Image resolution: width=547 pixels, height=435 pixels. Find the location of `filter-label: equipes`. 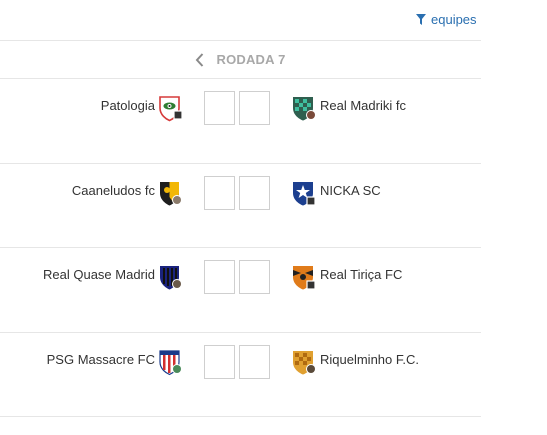

filter-label: equipes is located at coordinates (454, 19).